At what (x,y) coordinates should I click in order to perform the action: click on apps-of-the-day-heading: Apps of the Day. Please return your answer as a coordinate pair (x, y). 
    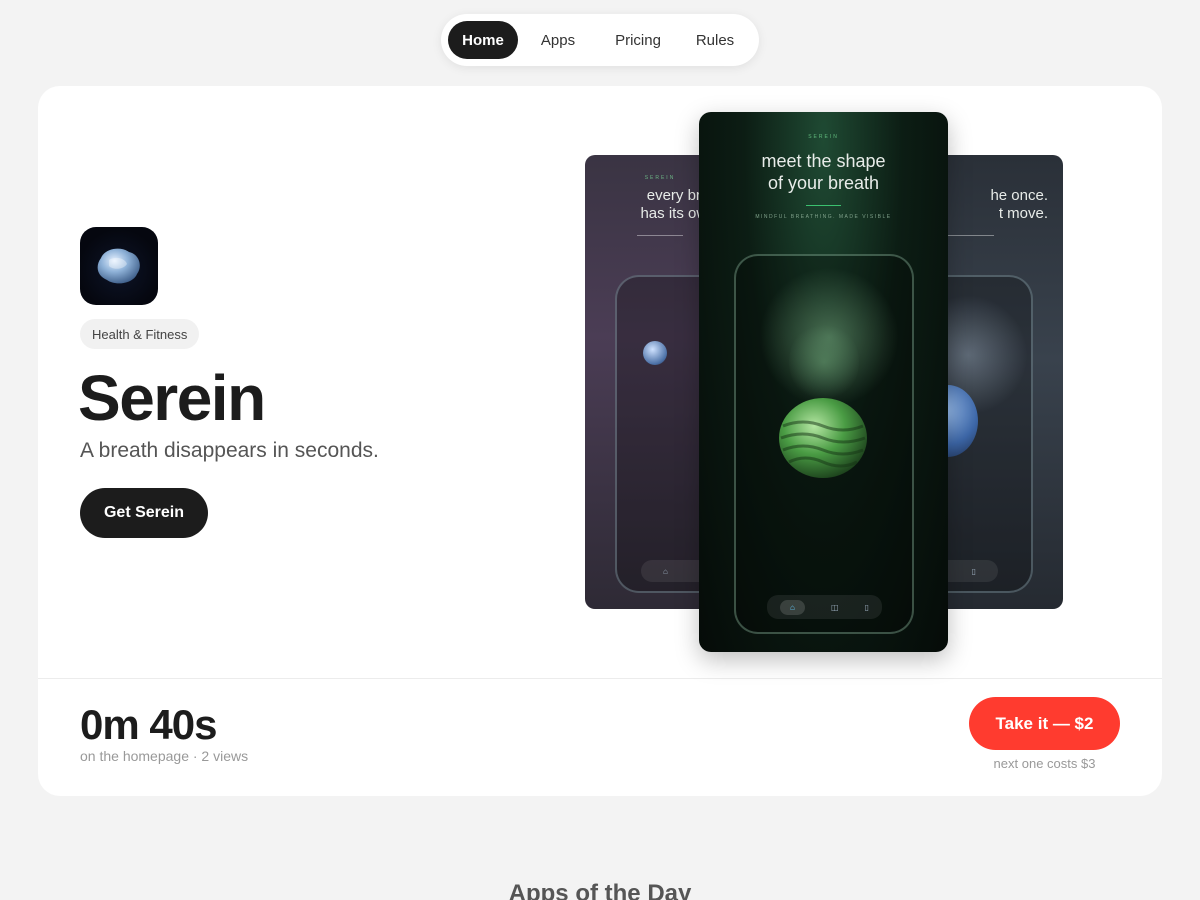
    Looking at the image, I should click on (600, 890).